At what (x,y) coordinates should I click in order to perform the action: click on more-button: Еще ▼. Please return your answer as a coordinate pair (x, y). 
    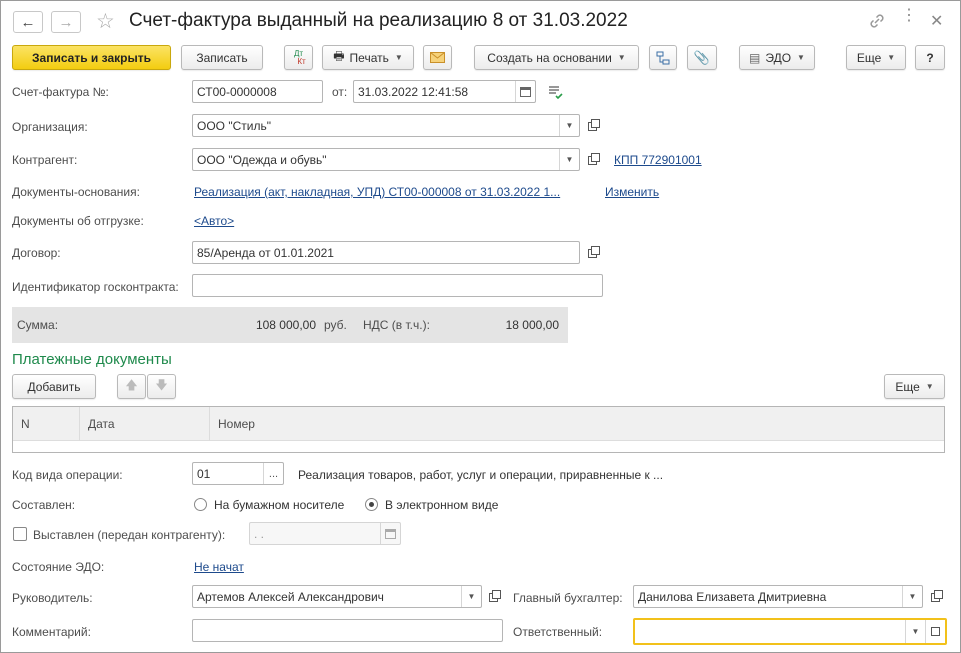
    Looking at the image, I should click on (876, 57).